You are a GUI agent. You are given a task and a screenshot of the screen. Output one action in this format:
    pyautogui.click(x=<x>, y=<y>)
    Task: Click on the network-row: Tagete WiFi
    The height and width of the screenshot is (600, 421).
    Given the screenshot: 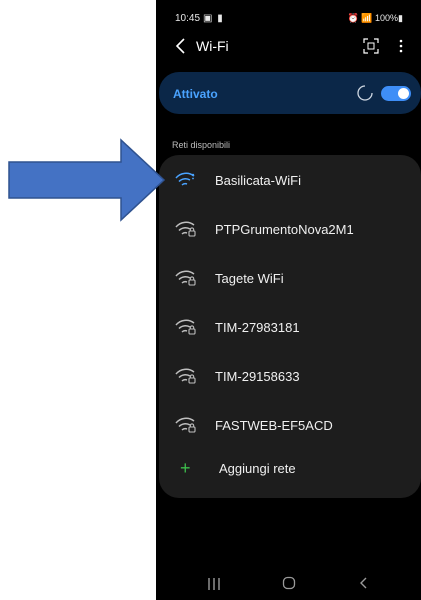 What is the action you would take?
    pyautogui.click(x=290, y=278)
    